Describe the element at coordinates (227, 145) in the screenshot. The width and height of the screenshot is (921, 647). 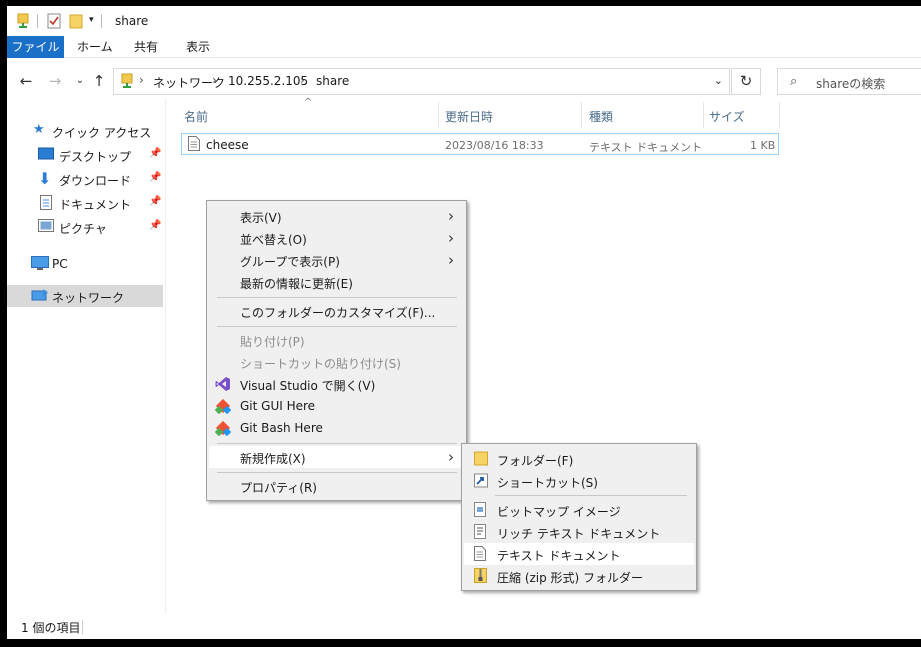
I see `file-name: cheese` at that location.